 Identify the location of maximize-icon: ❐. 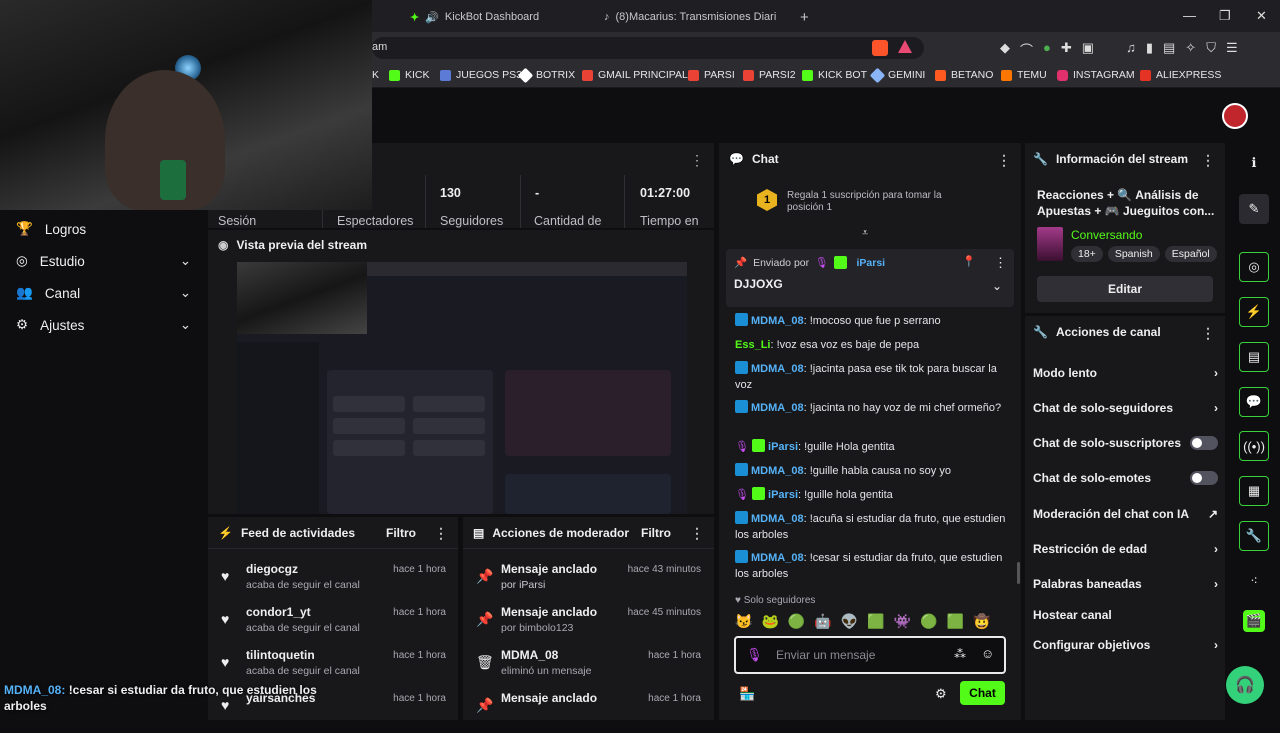
(1225, 16).